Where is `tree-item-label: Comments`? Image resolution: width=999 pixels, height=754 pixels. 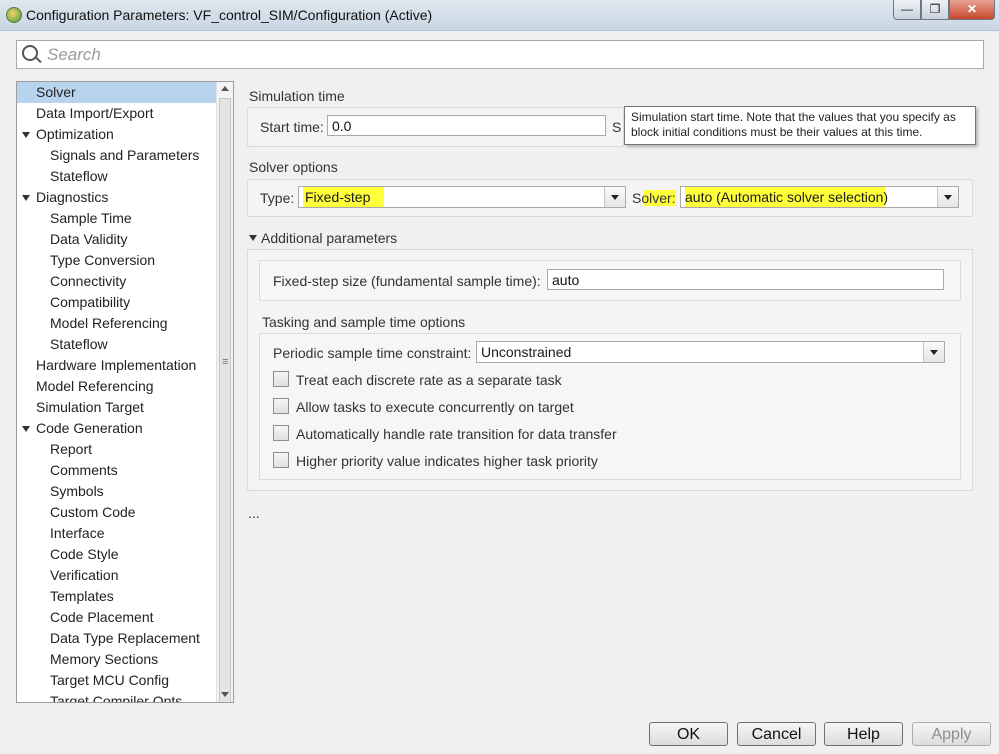
tree-item-label: Comments is located at coordinates (84, 470).